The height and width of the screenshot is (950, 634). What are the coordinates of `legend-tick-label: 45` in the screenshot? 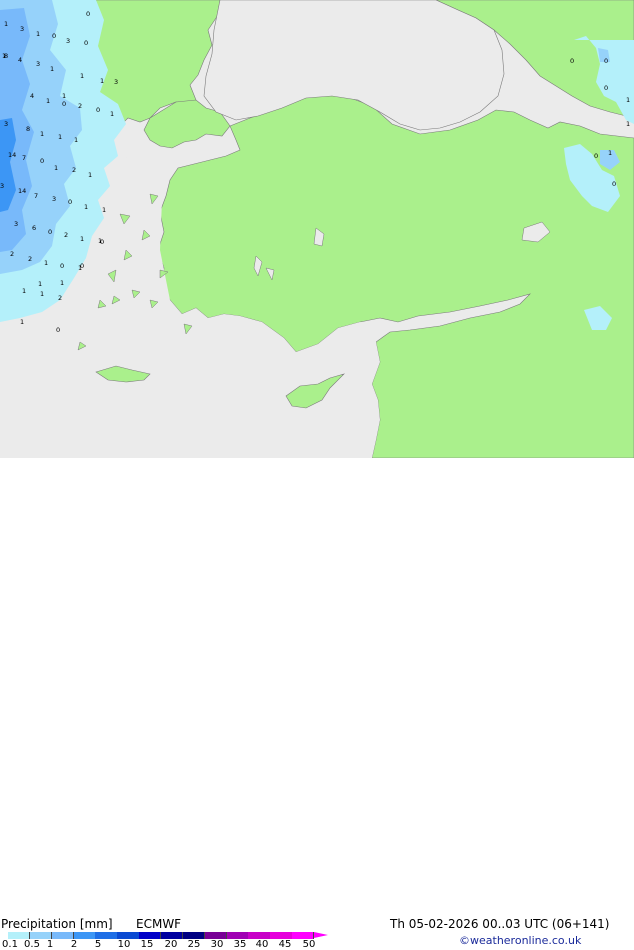 It's located at (285, 944).